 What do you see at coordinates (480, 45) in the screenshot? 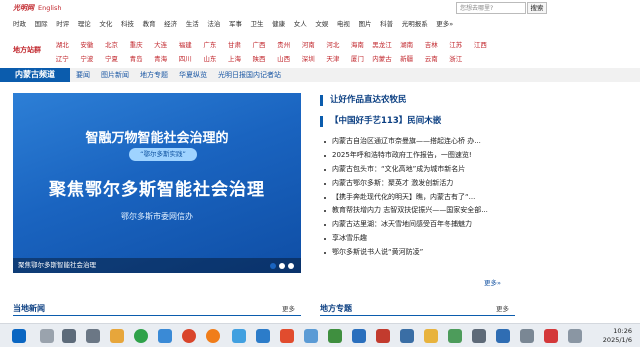
I see `region-link: 江西` at bounding box center [480, 45].